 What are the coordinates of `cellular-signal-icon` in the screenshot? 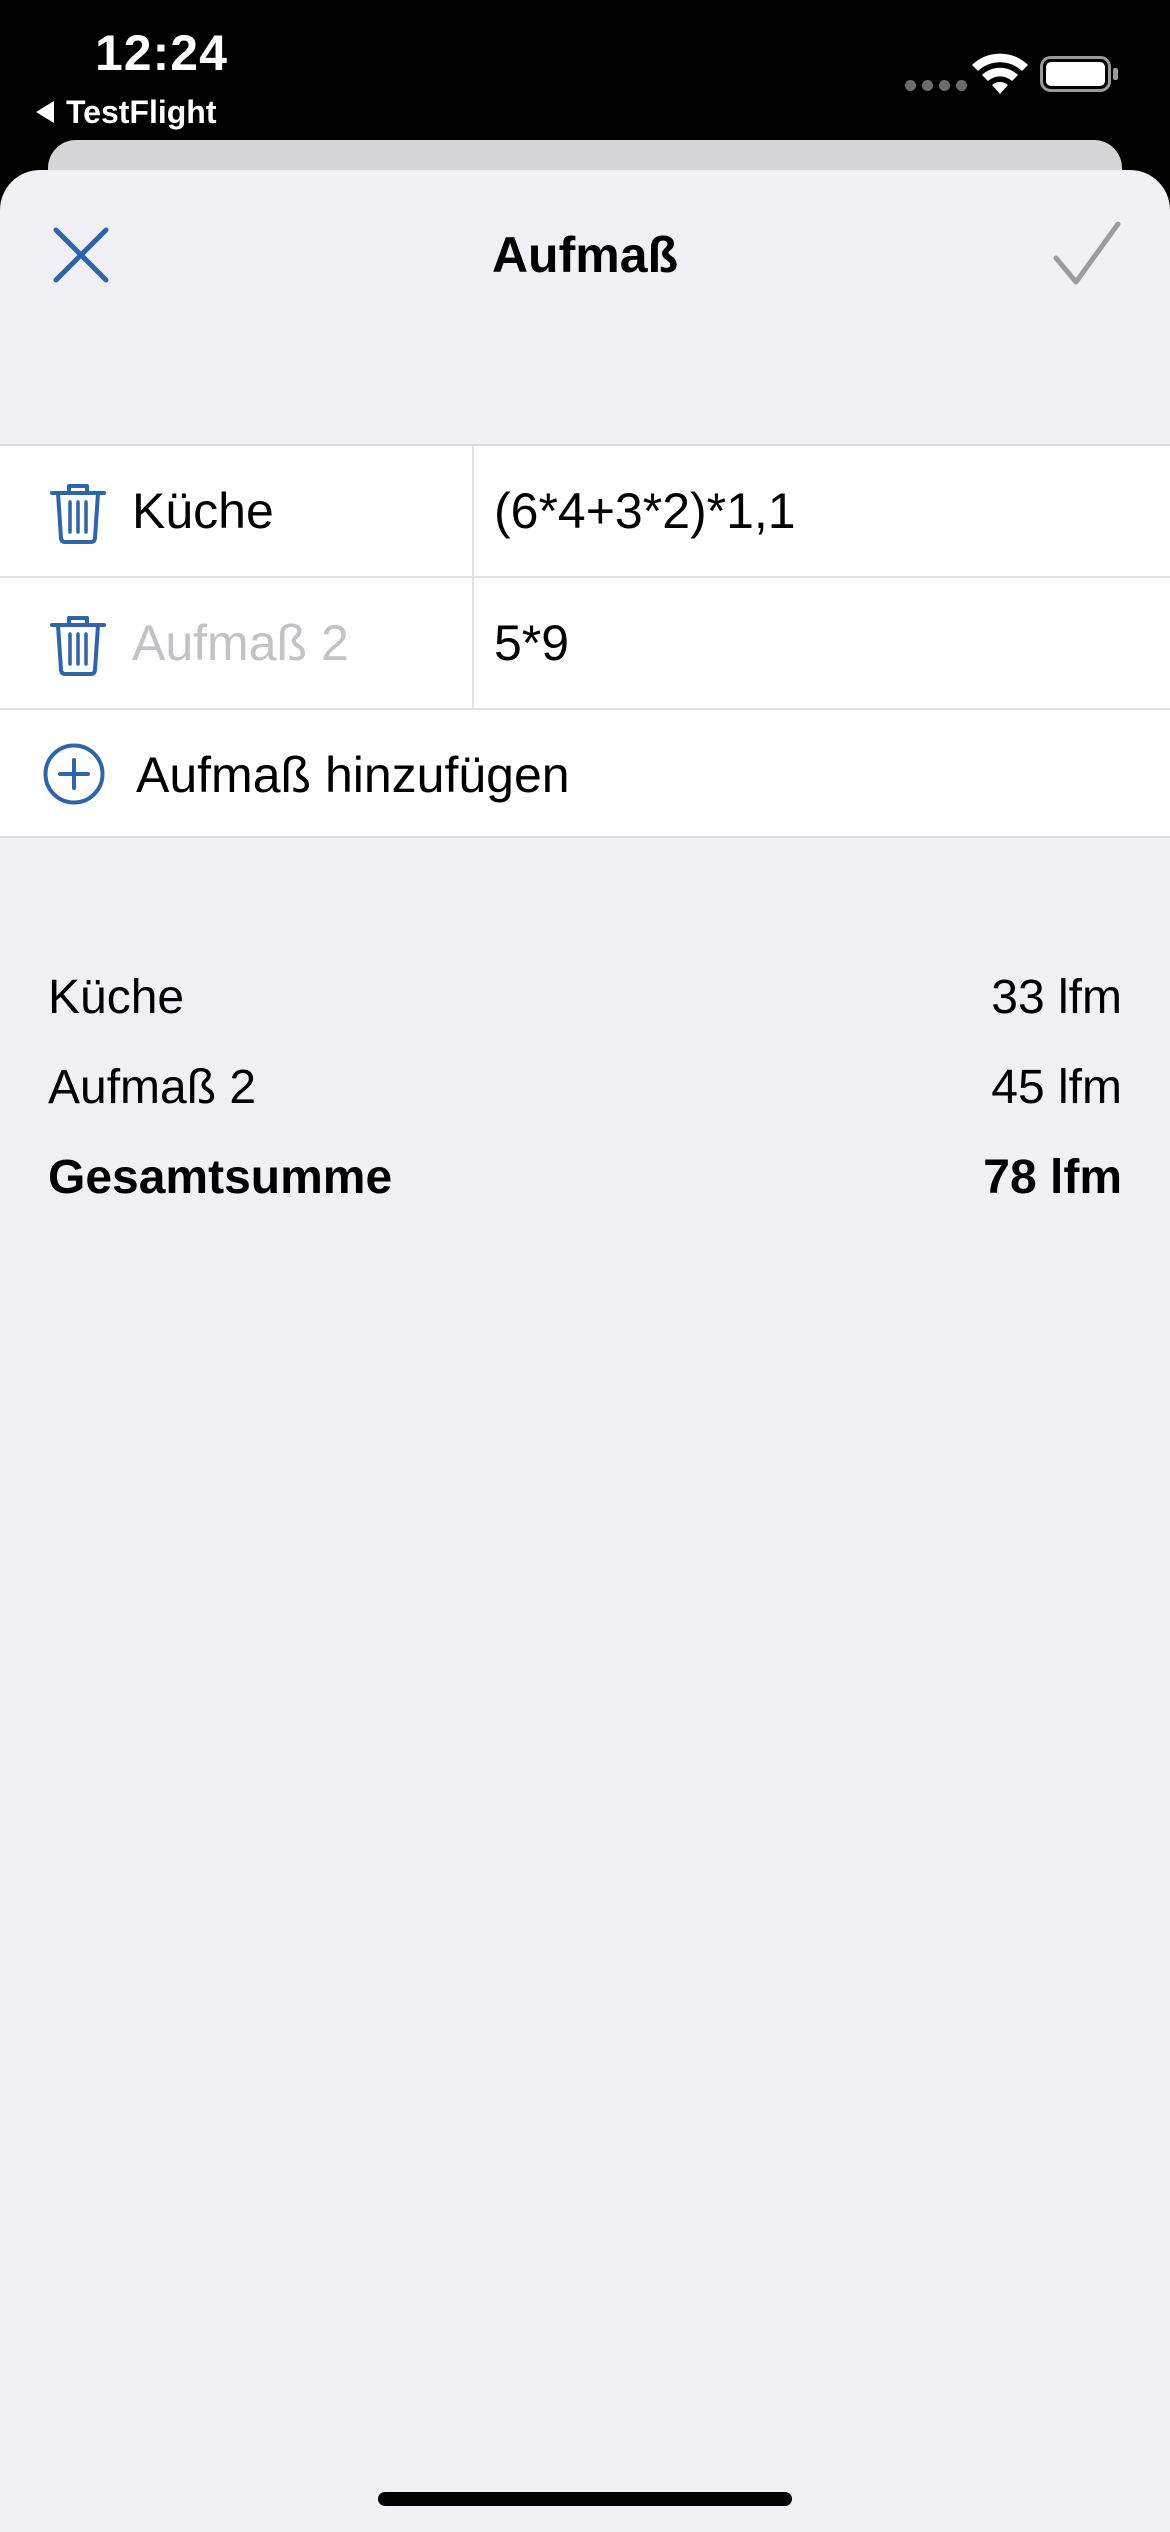 It's located at (936, 85).